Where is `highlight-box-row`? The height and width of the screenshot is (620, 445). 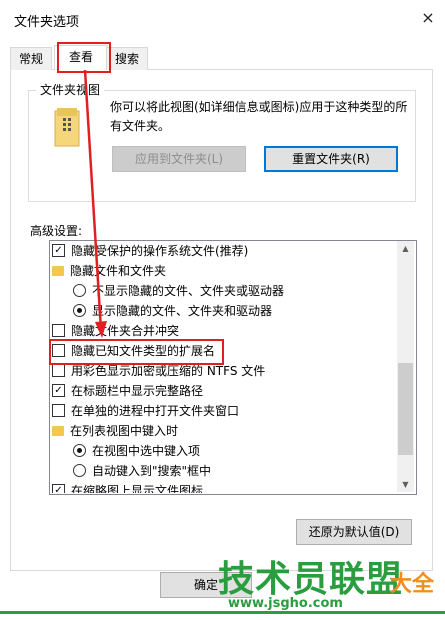
highlight-box-row is located at coordinates (136, 352).